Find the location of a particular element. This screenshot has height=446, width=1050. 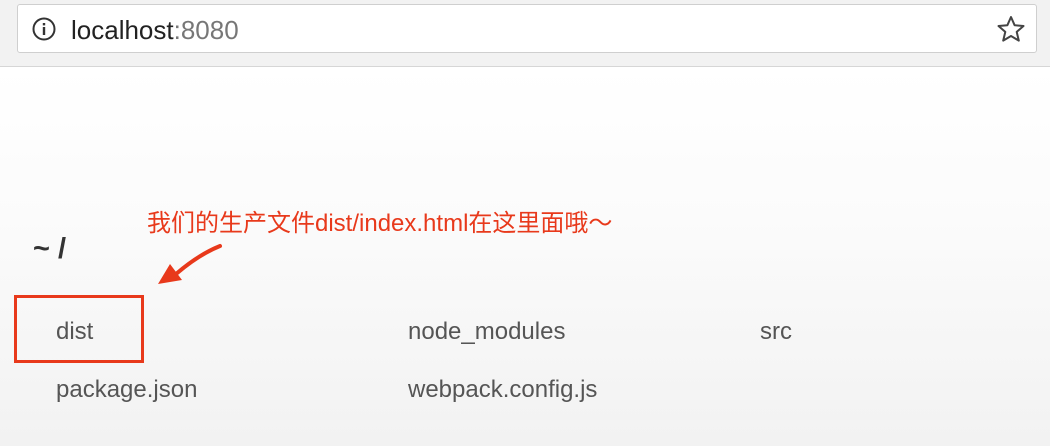

annotation-text: 我们的生产文件dist/index.html在这里面哦～ is located at coordinates (380, 223).